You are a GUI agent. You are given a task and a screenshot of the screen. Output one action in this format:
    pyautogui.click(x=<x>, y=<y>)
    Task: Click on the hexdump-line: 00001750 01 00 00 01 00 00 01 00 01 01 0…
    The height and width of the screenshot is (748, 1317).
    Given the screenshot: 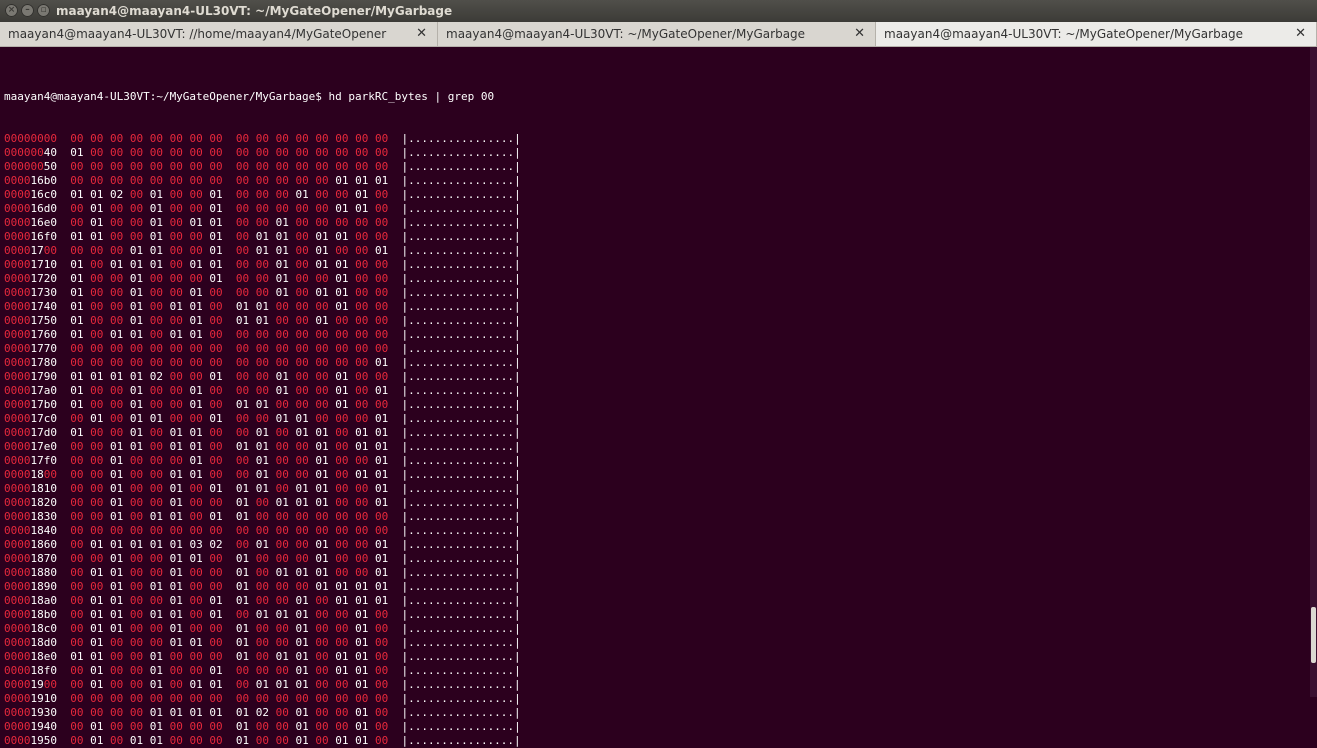 What is the action you would take?
    pyautogui.click(x=262, y=321)
    